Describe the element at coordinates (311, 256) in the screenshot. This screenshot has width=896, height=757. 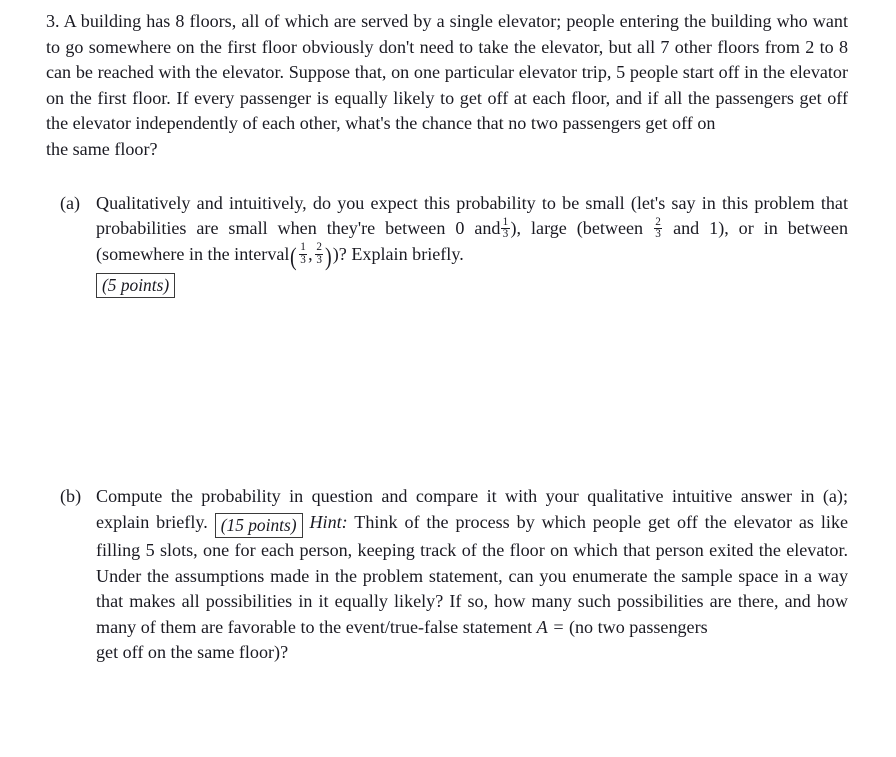
I see `interval-expression: (1 3, 2 3)` at that location.